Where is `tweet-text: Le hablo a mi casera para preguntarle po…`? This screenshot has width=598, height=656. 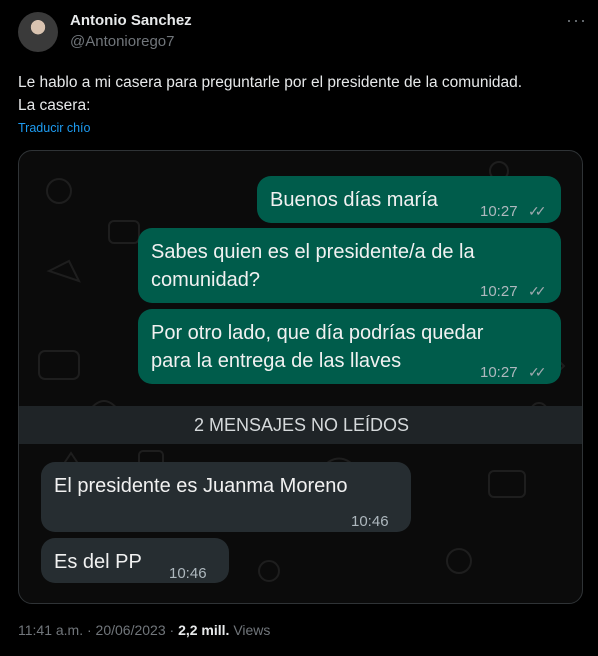 tweet-text: Le hablo a mi casera para preguntarle po… is located at coordinates (303, 94).